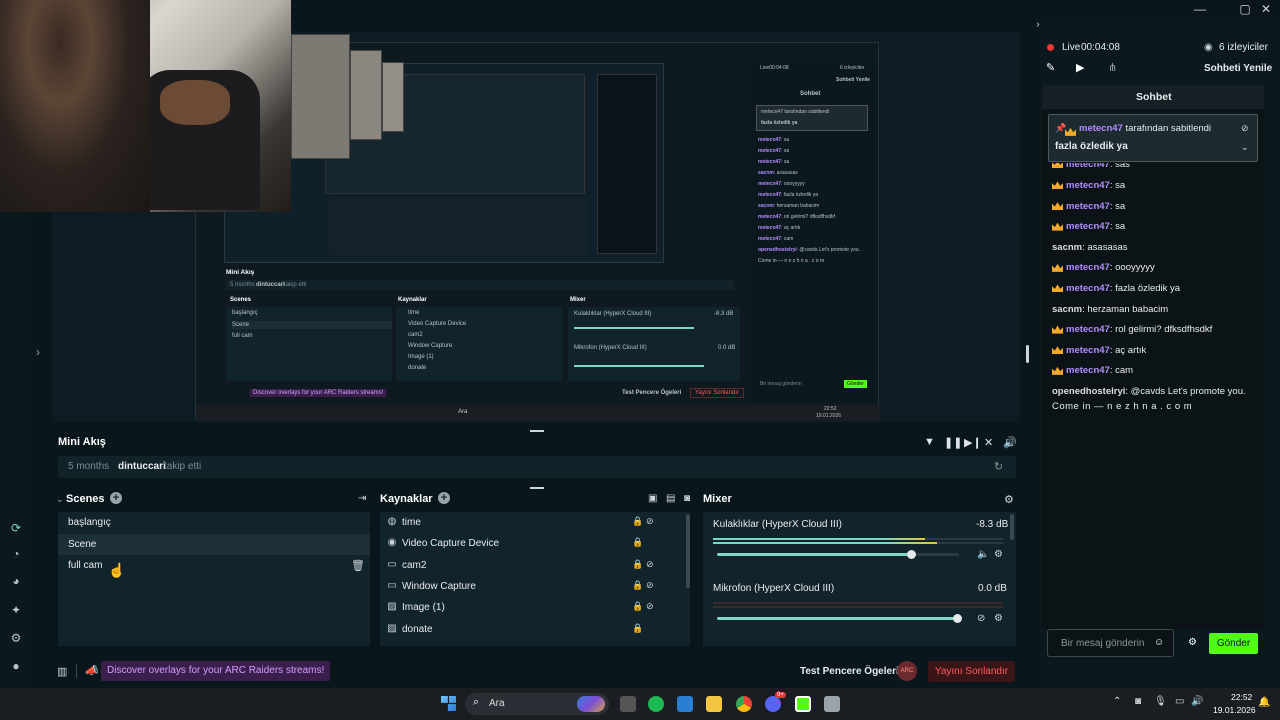 The width and height of the screenshot is (1280, 720). I want to click on volume-icon: 🔊, so click(1010, 442).